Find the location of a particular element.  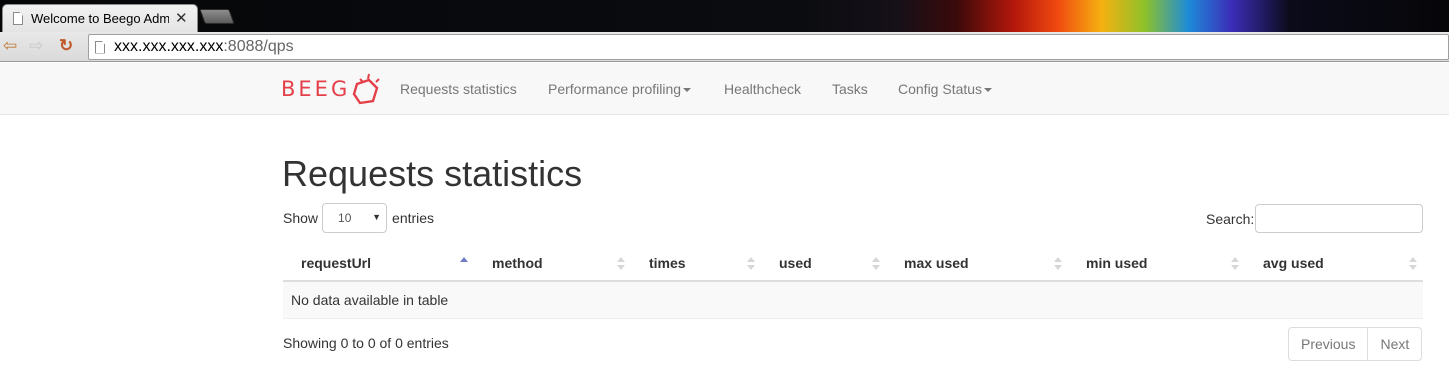

entries-select-value: 10 is located at coordinates (345, 218).